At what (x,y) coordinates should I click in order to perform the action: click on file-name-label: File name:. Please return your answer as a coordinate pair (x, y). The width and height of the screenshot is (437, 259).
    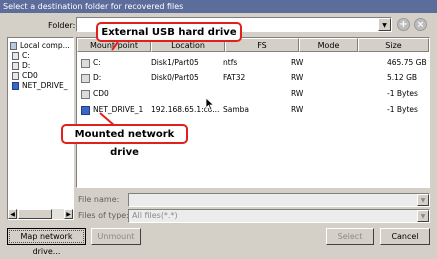
    Looking at the image, I should click on (99, 199).